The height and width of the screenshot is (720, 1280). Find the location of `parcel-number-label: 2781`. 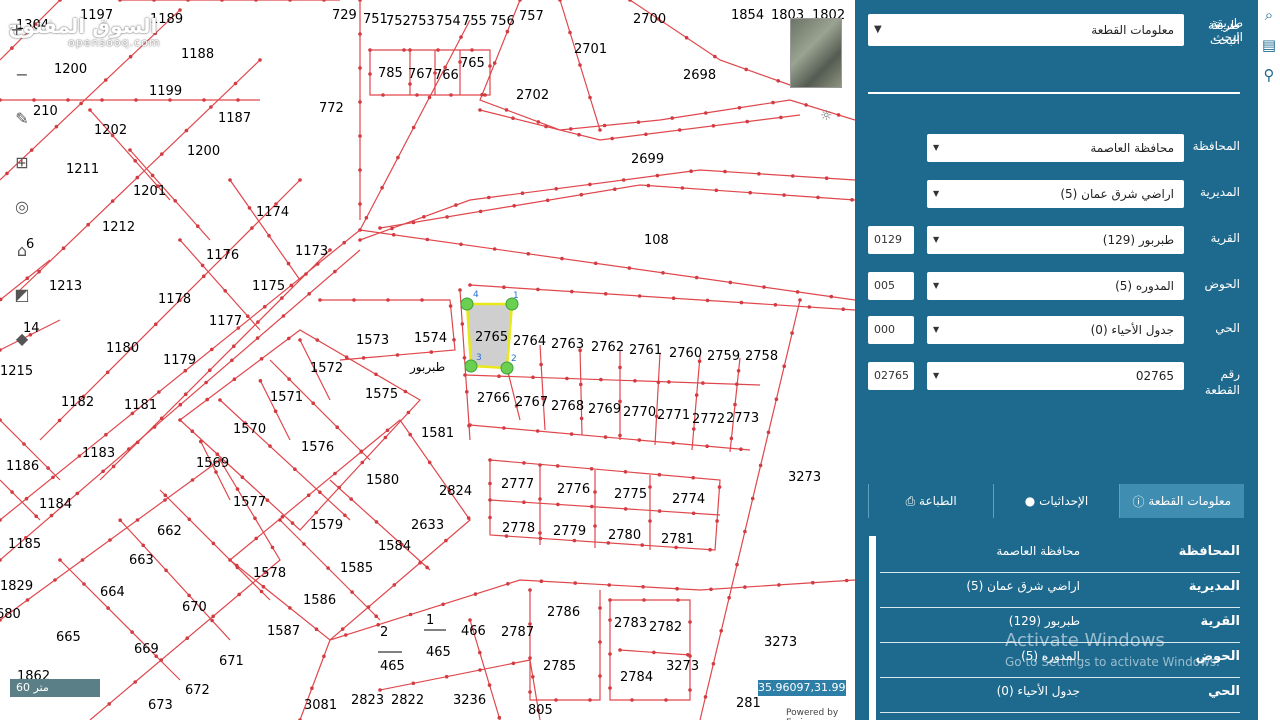

parcel-number-label: 2781 is located at coordinates (677, 539).